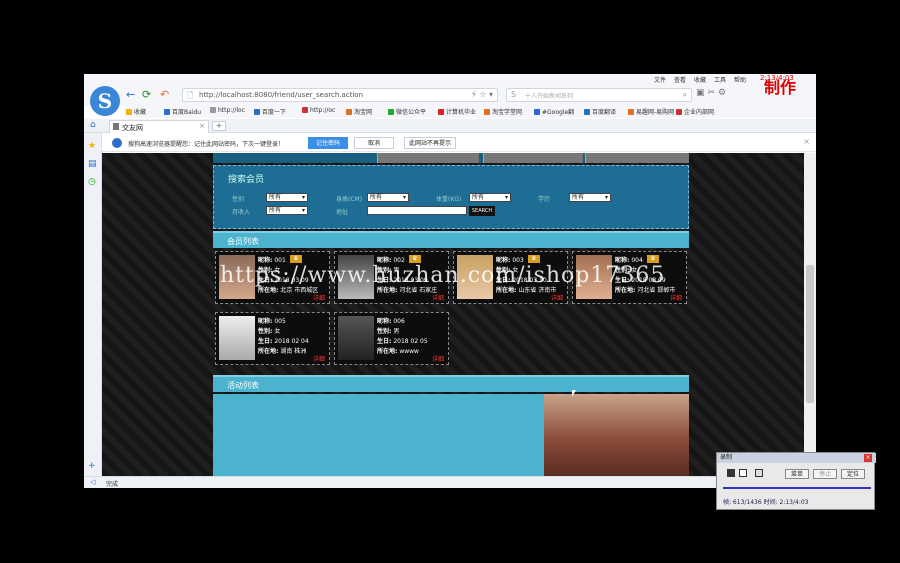  What do you see at coordinates (680, 79) in the screenshot?
I see `menu-view: 查看` at bounding box center [680, 79].